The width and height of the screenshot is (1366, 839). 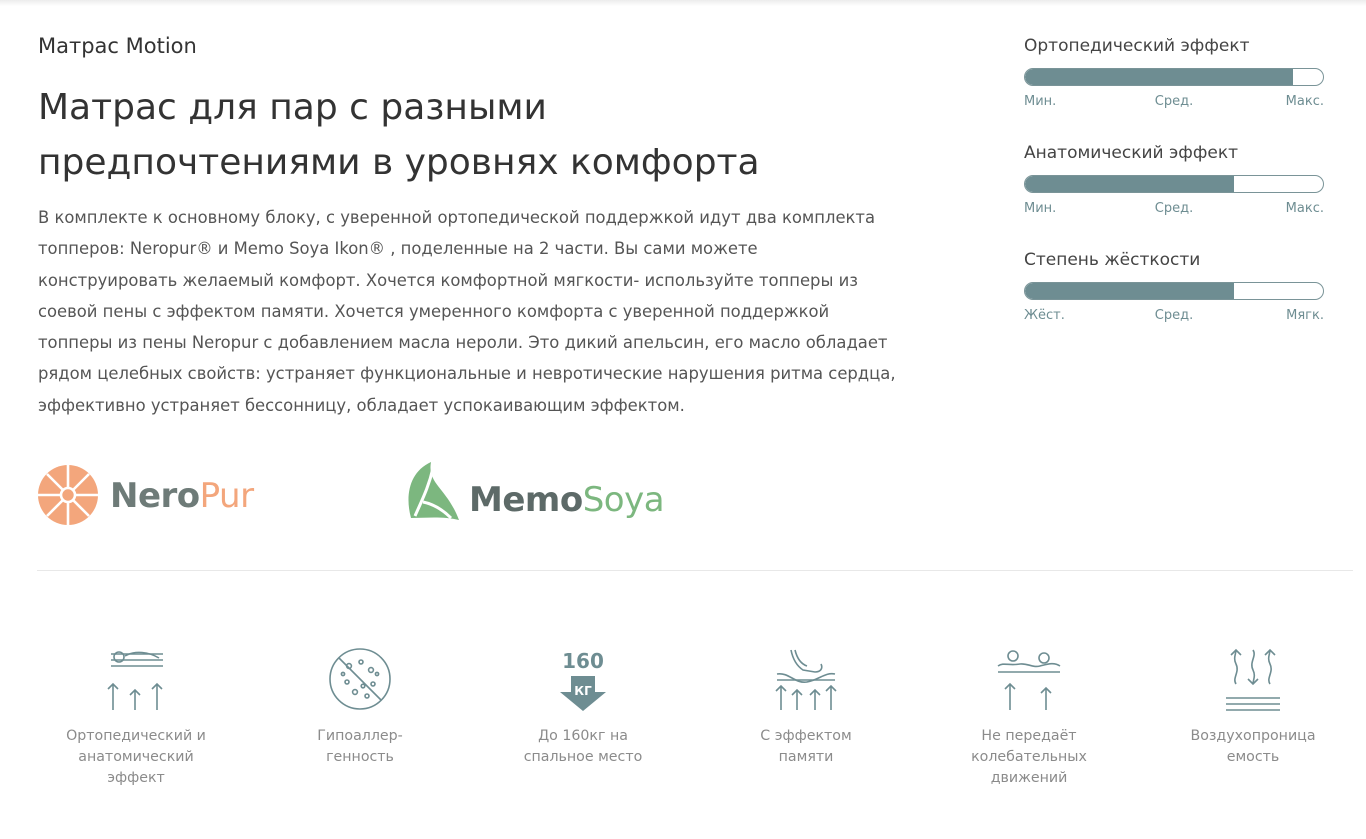 I want to click on weight-number: 160, so click(x=583, y=661).